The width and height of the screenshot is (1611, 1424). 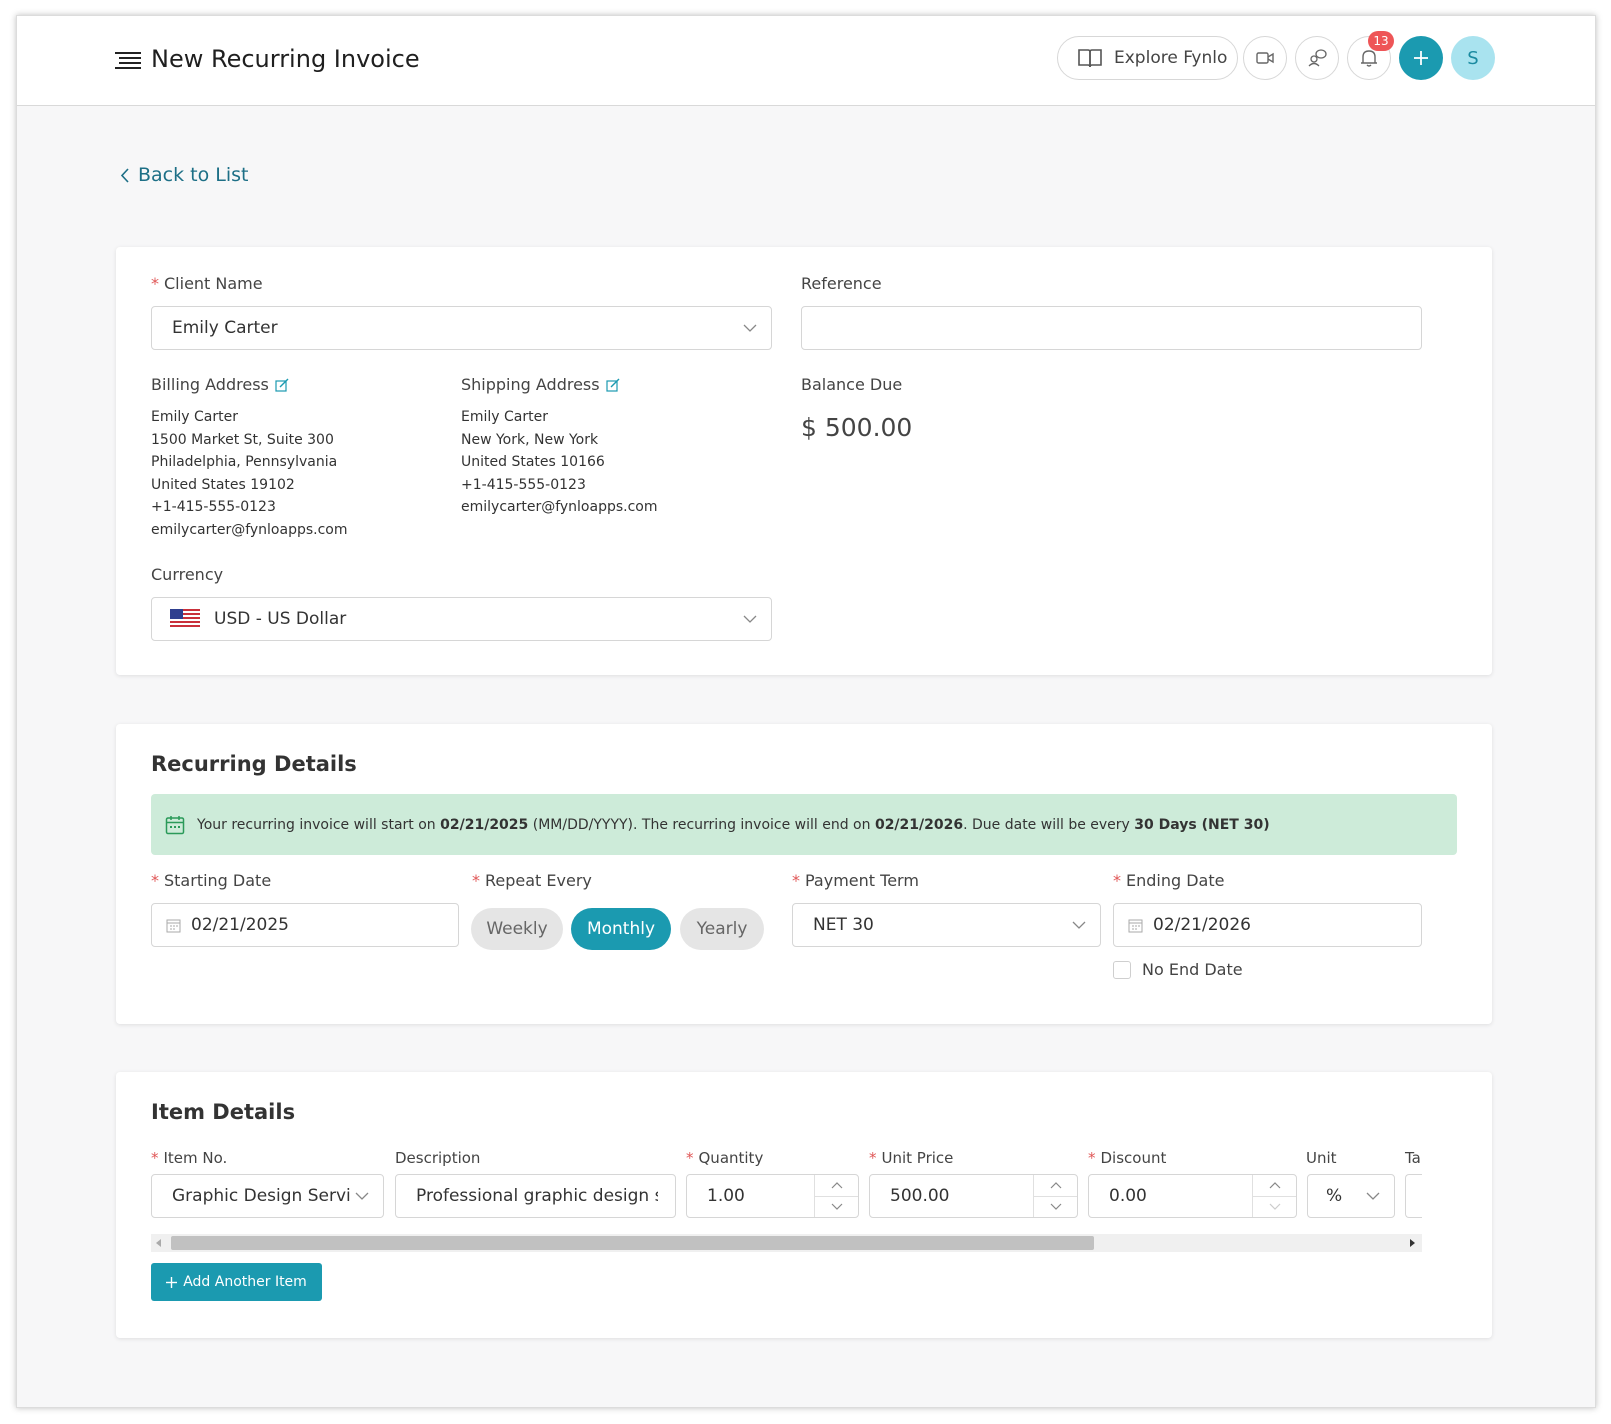 What do you see at coordinates (722, 929) in the screenshot?
I see `repeat-yearly-option: Yearly` at bounding box center [722, 929].